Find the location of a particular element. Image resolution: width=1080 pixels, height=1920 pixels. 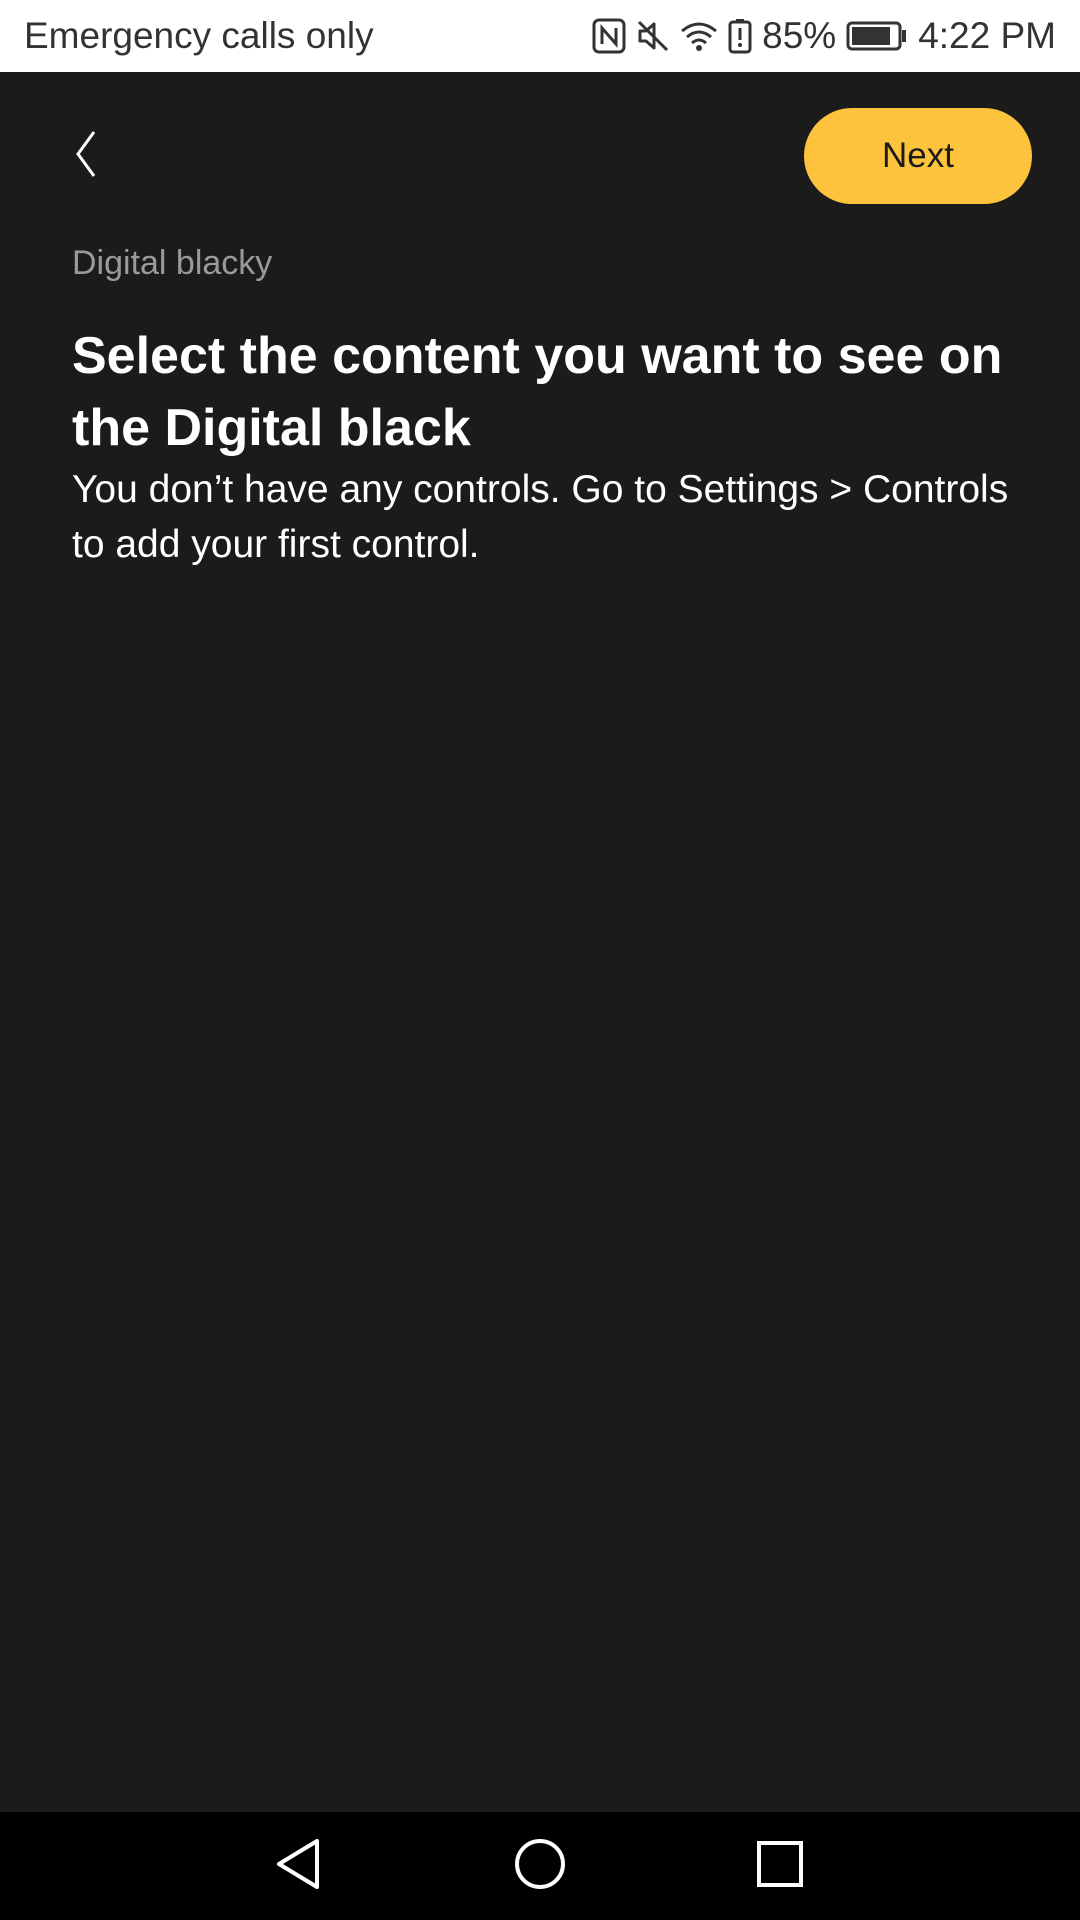

nav-recents-button is located at coordinates (780, 1866).